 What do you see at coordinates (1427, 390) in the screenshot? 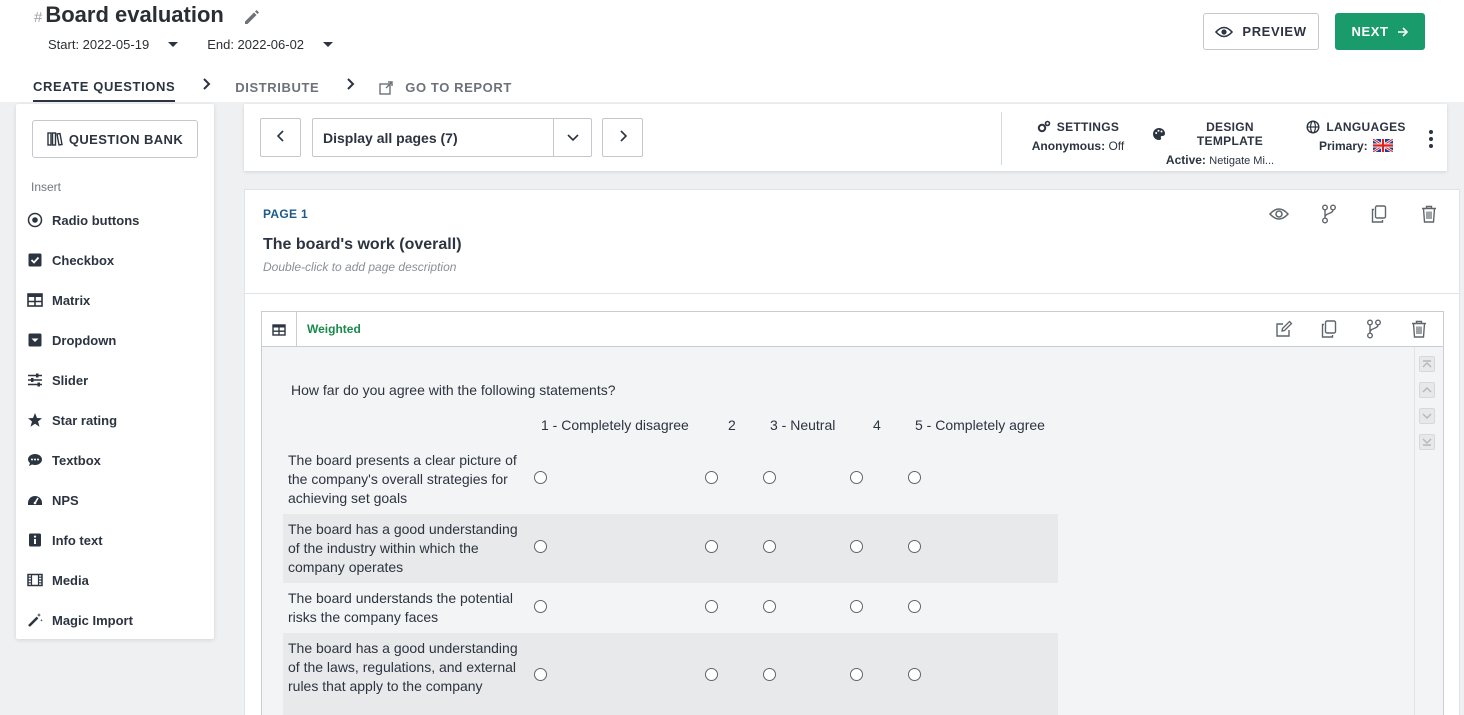
I see `move-up-icon` at bounding box center [1427, 390].